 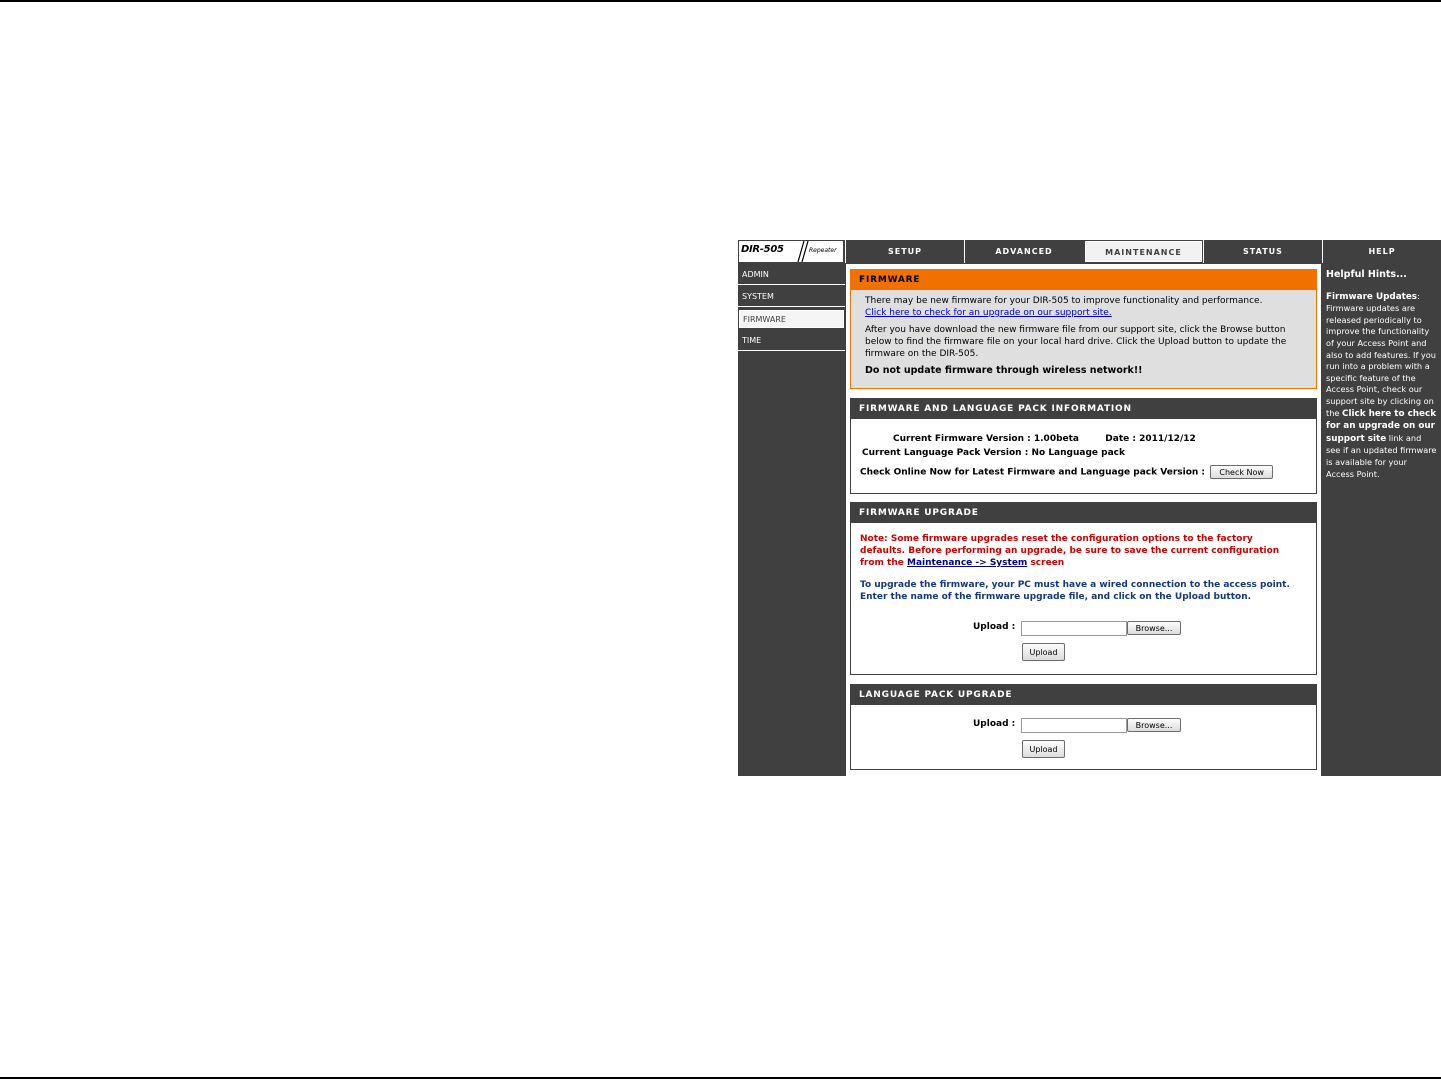 What do you see at coordinates (791, 251) in the screenshot?
I see `brand-logo: DIR-505 Repeater` at bounding box center [791, 251].